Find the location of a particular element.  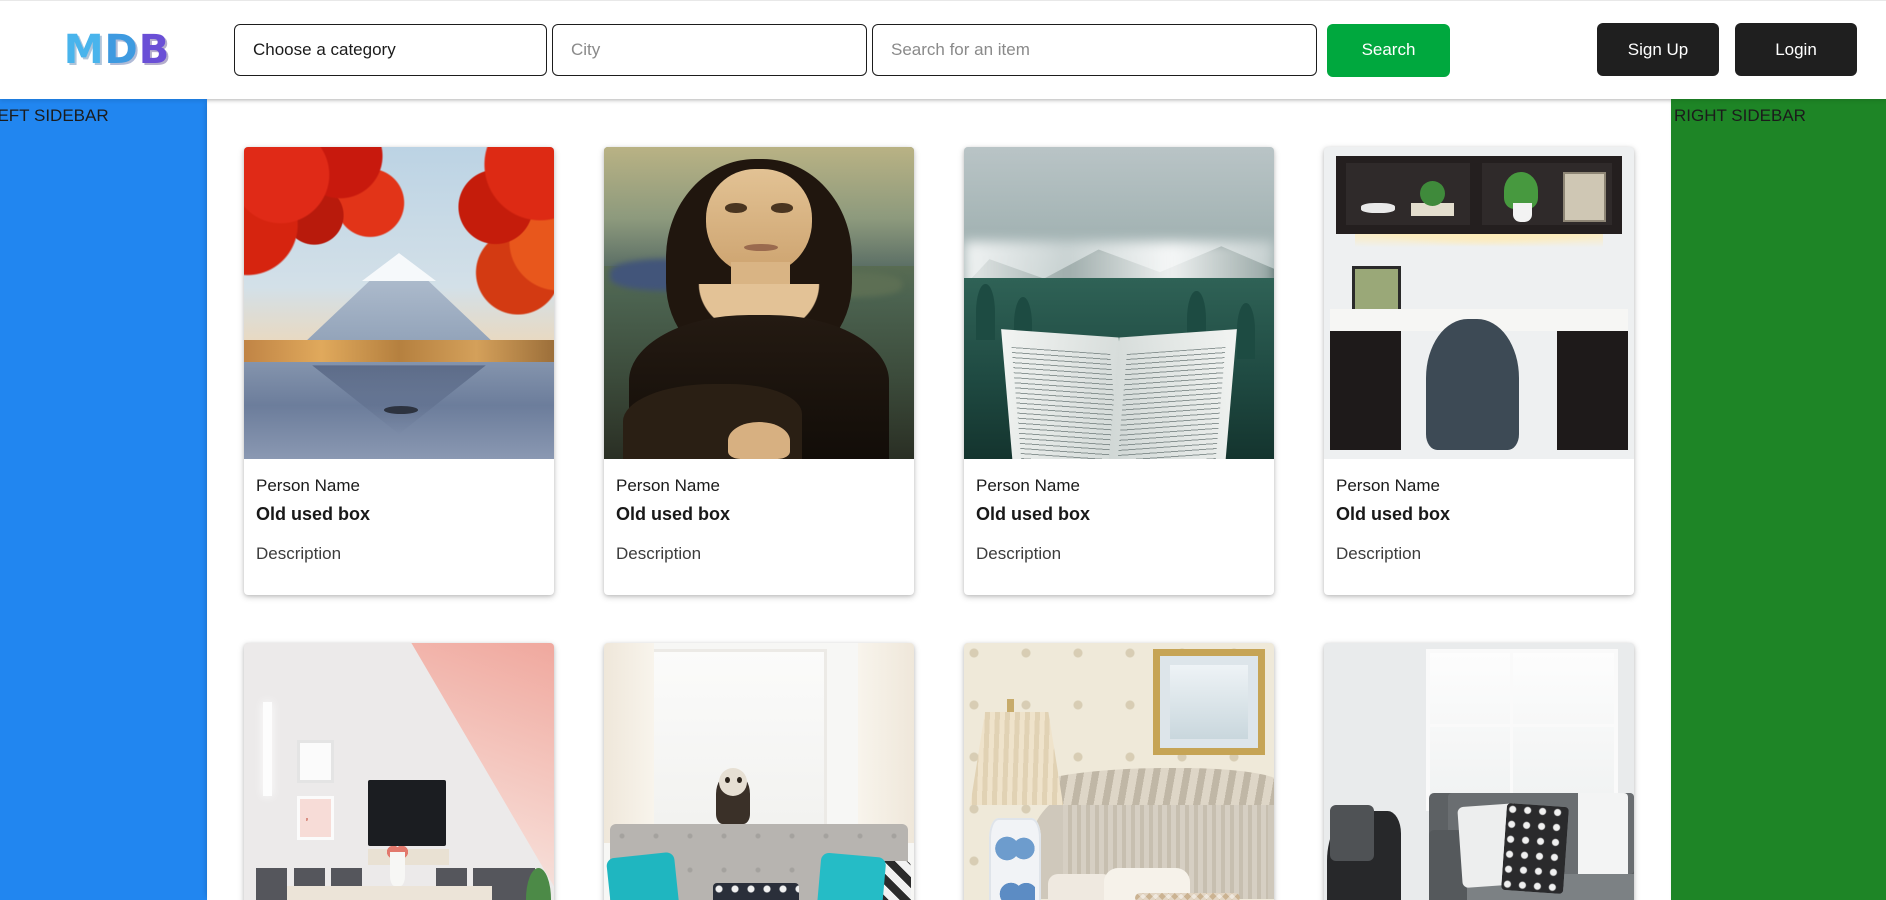

category-select is located at coordinates (390, 50).